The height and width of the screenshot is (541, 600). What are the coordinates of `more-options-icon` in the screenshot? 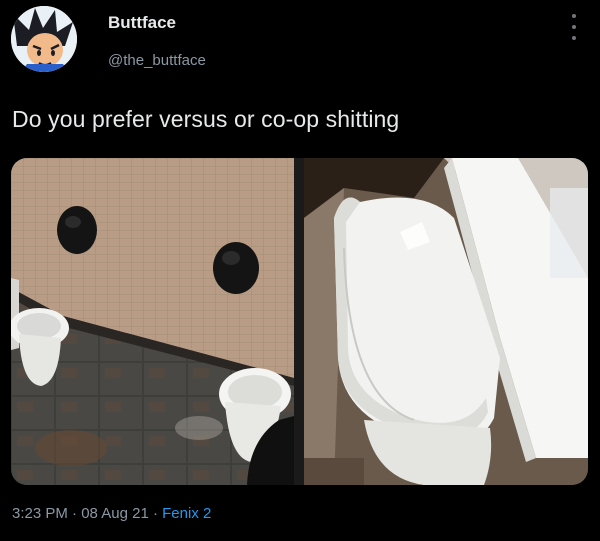 It's located at (574, 27).